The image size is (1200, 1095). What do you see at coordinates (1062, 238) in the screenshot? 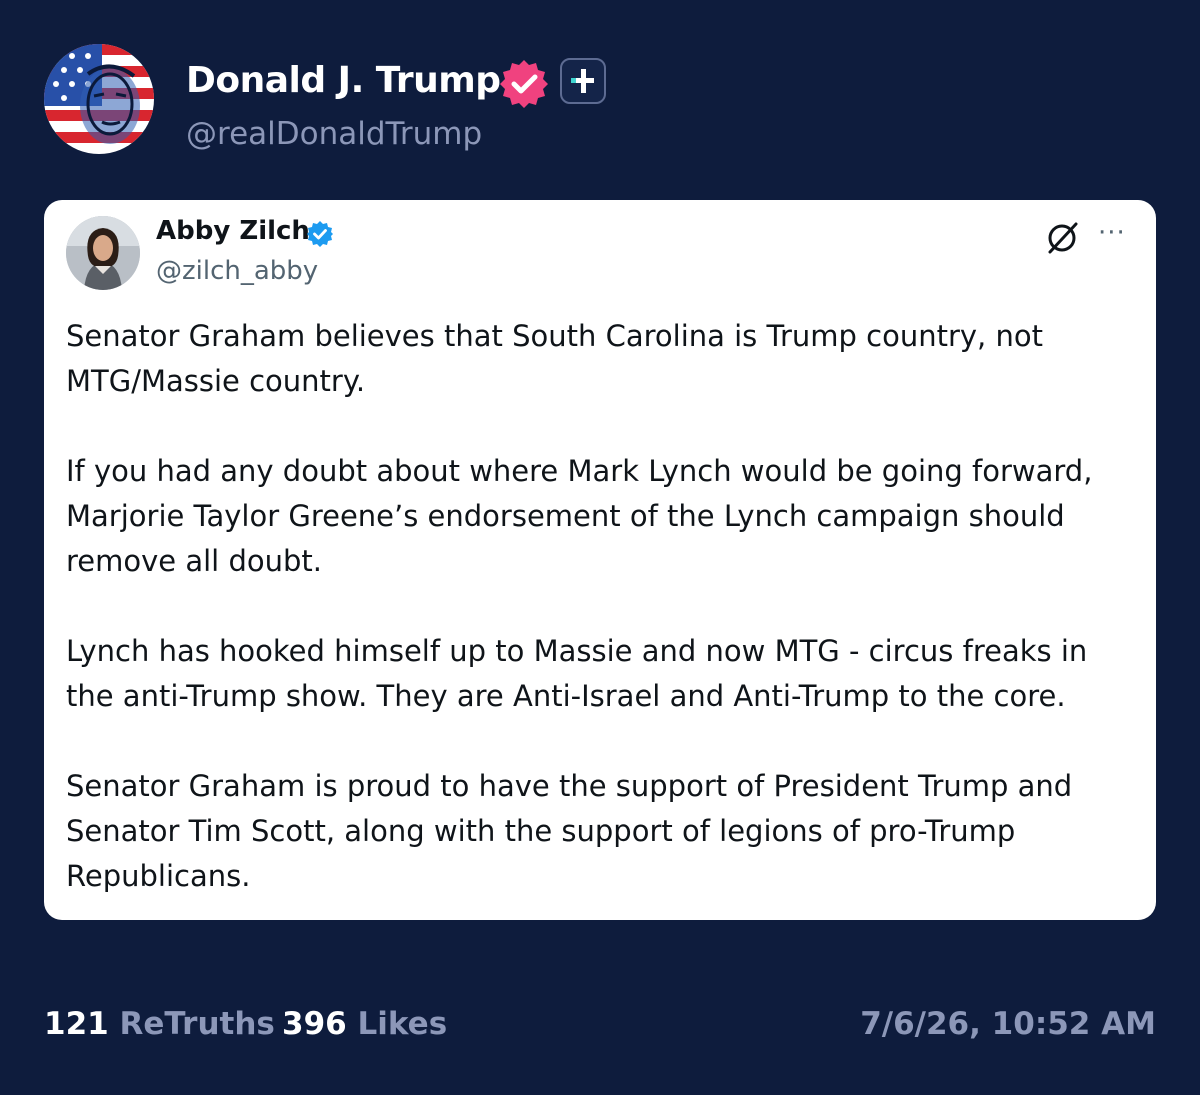
I see `grok-icon` at bounding box center [1062, 238].